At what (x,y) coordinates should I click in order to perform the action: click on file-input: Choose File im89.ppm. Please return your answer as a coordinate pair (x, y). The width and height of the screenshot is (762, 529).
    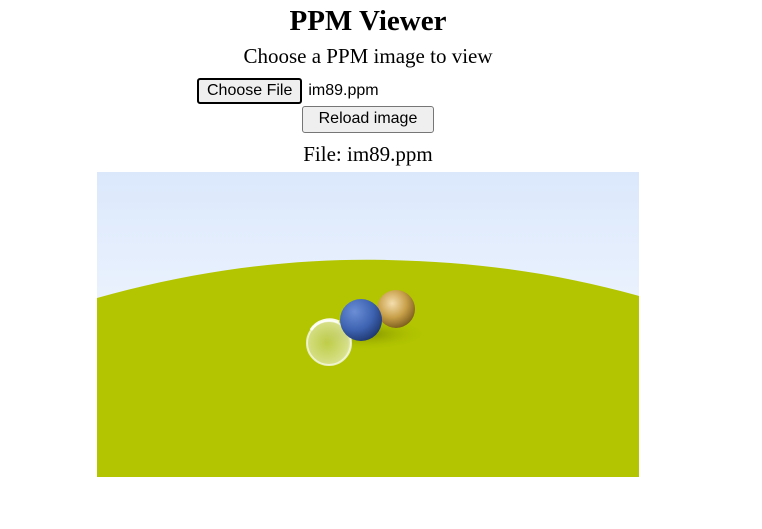
    Looking at the image, I should click on (288, 91).